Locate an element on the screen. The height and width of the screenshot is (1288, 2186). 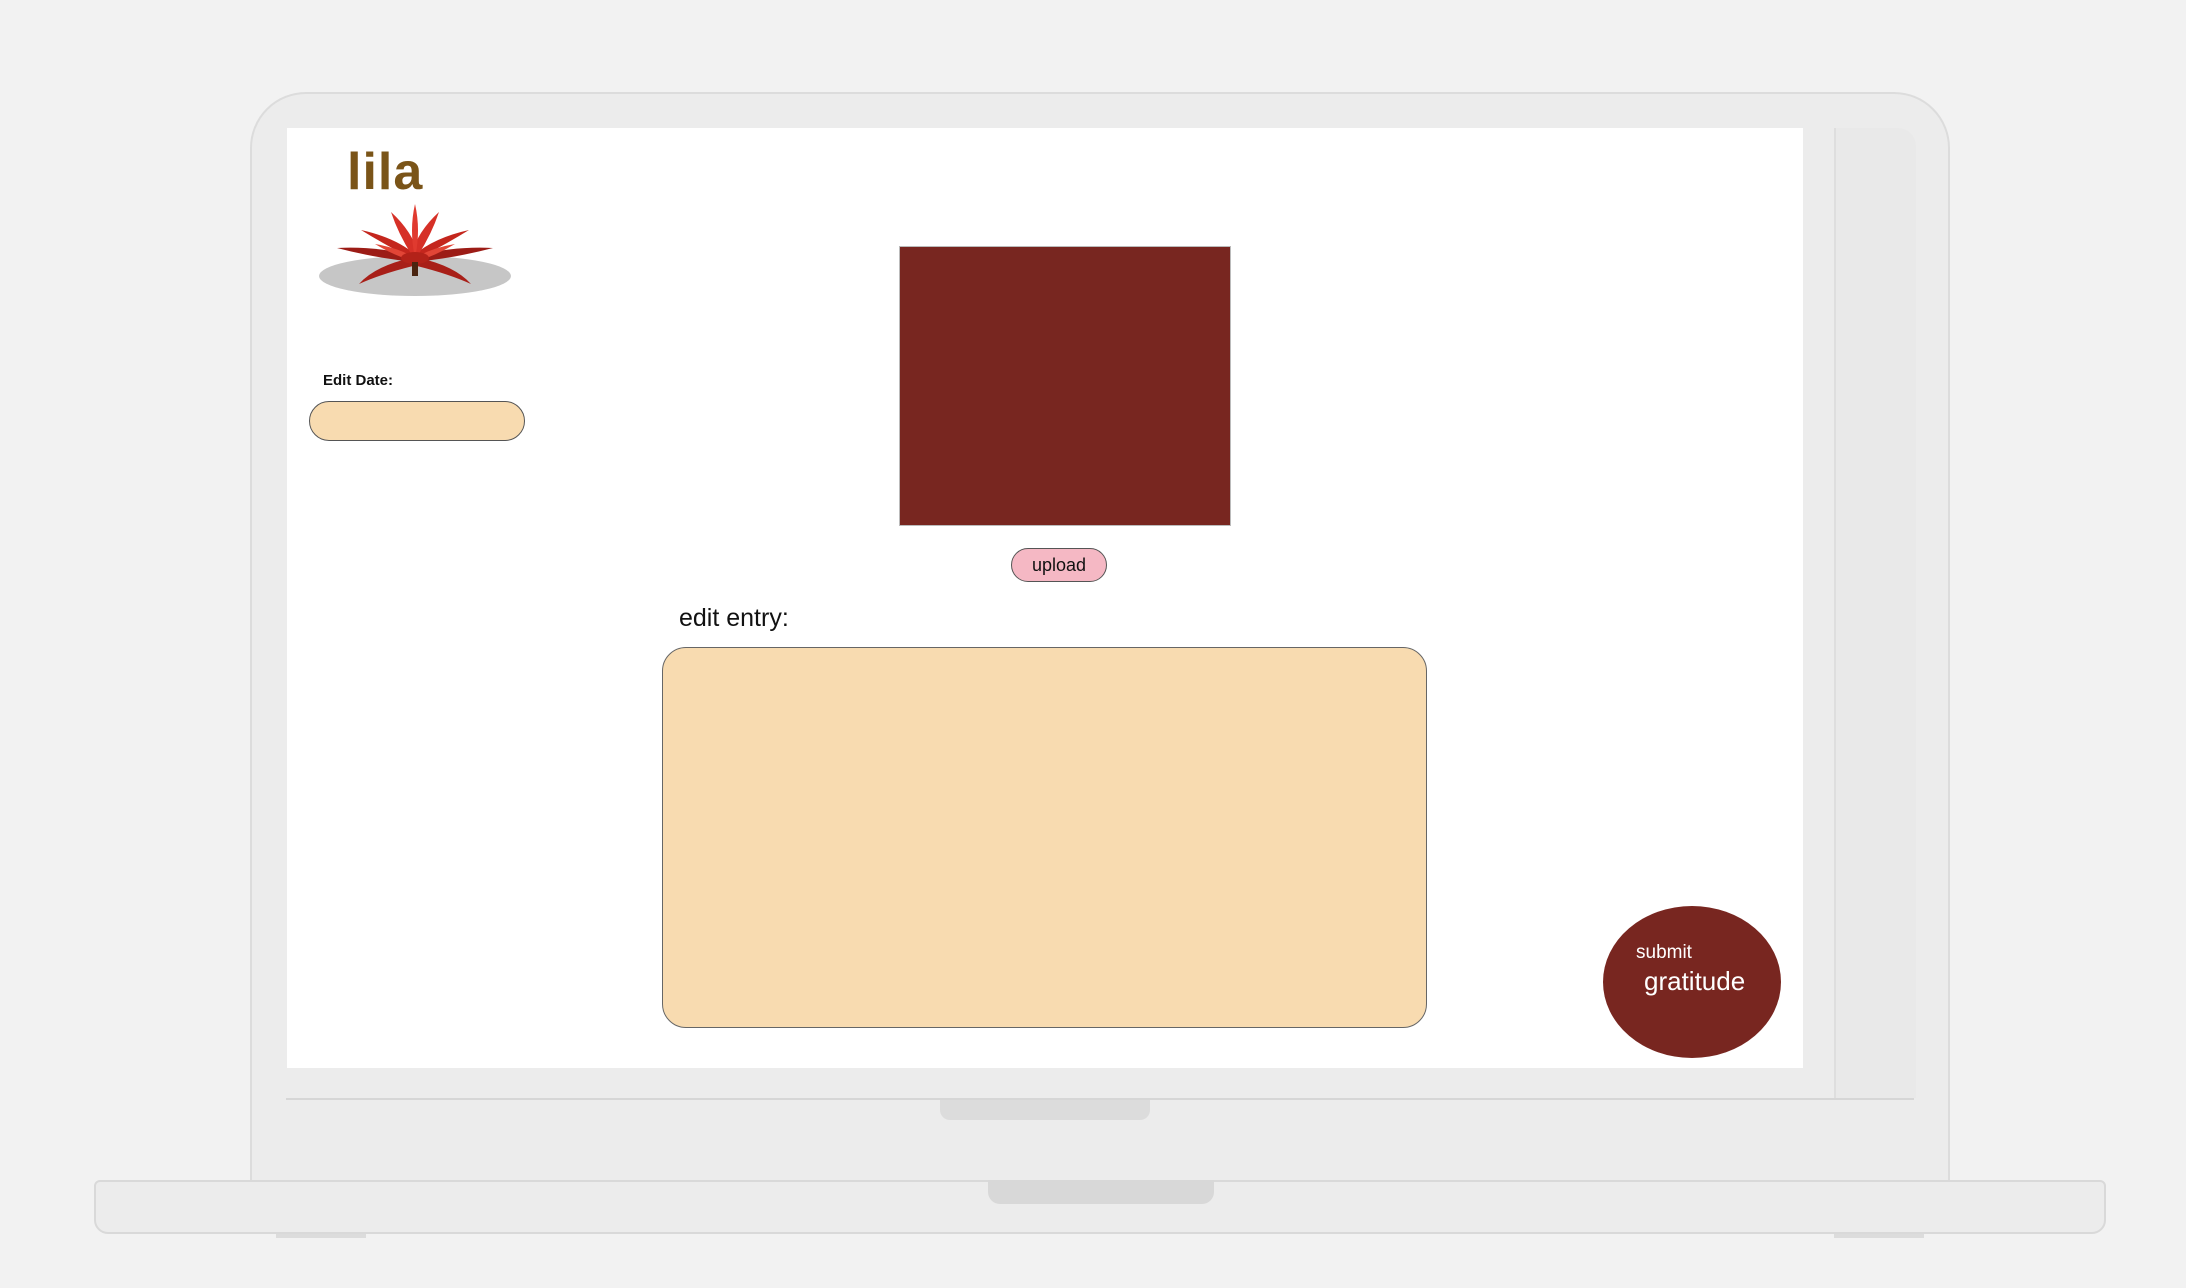
photo-preview is located at coordinates (1065, 386).